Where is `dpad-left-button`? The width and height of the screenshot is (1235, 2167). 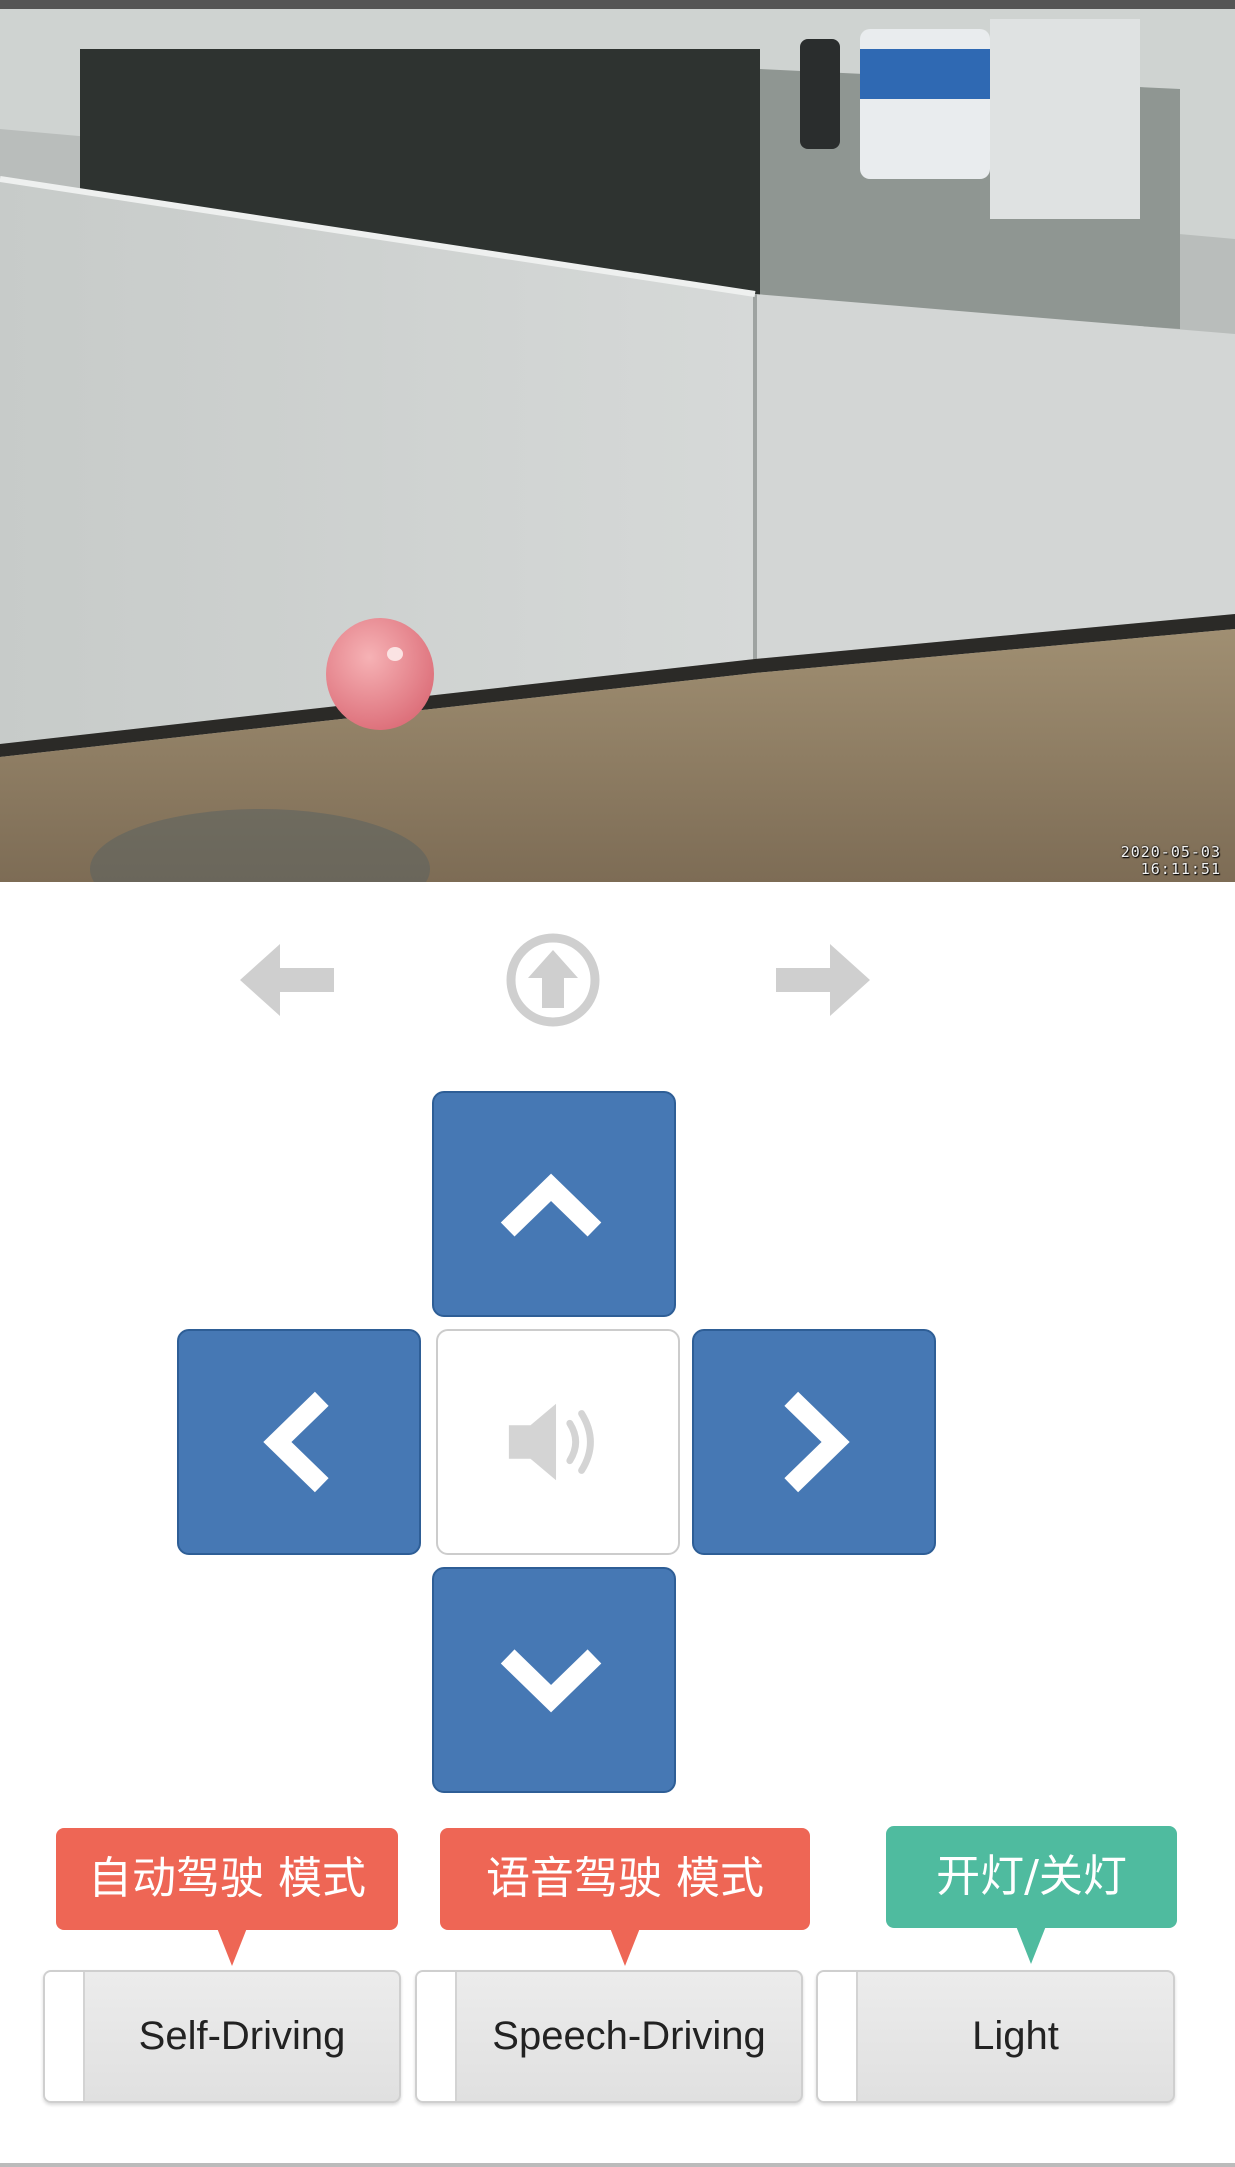
dpad-left-button is located at coordinates (299, 1442).